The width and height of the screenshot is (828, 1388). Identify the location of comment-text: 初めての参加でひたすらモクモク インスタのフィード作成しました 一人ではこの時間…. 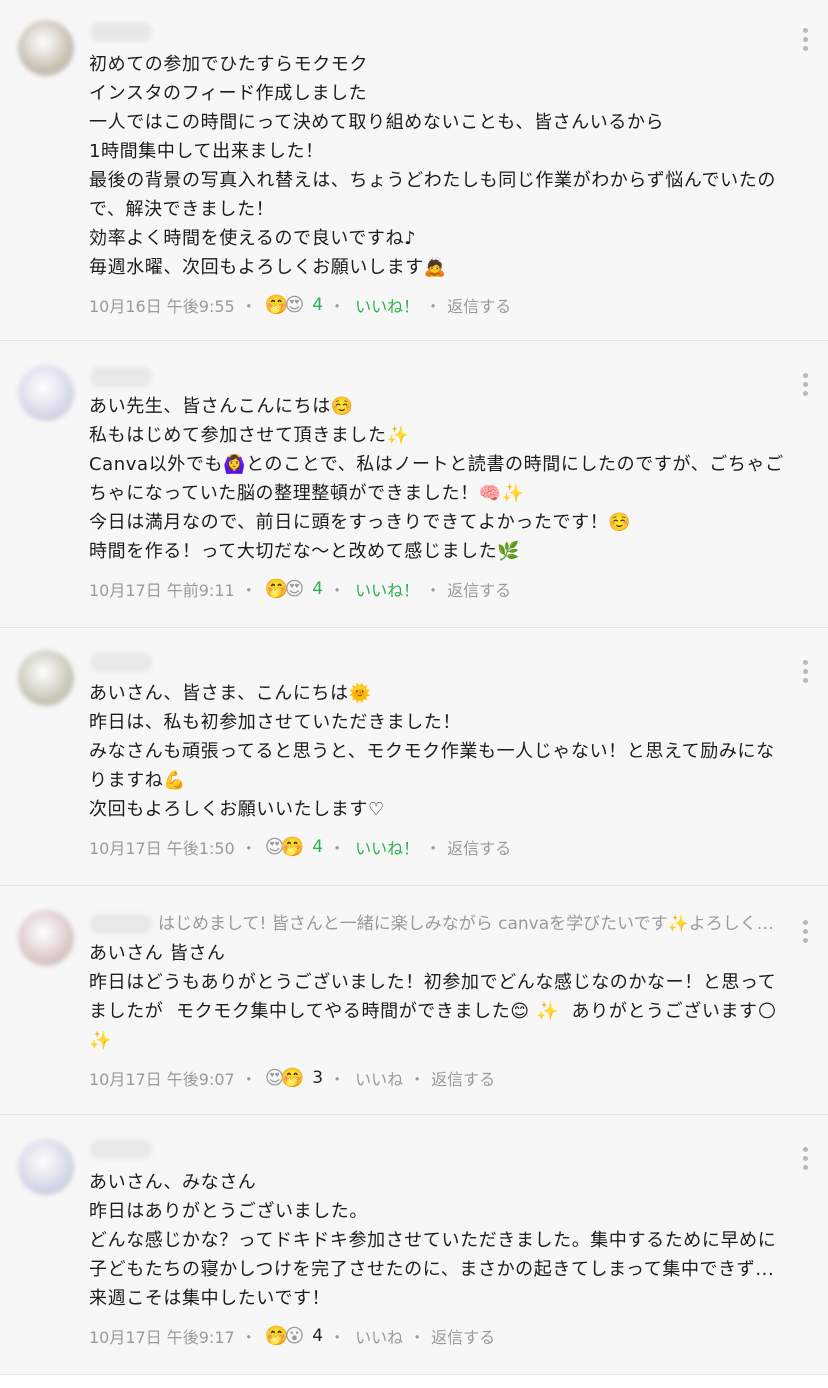
(432, 166).